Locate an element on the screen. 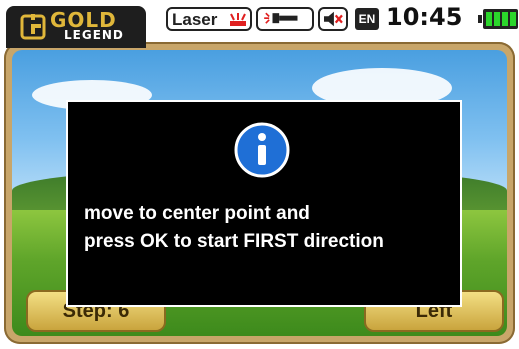 This screenshot has height=349, width=519. clock: 10:45 is located at coordinates (424, 17).